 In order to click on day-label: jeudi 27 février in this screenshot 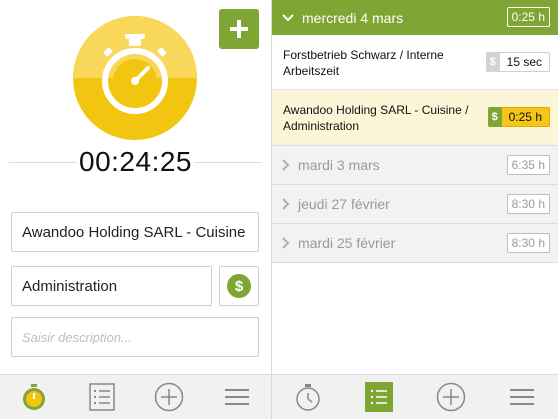, I will do `click(344, 204)`.